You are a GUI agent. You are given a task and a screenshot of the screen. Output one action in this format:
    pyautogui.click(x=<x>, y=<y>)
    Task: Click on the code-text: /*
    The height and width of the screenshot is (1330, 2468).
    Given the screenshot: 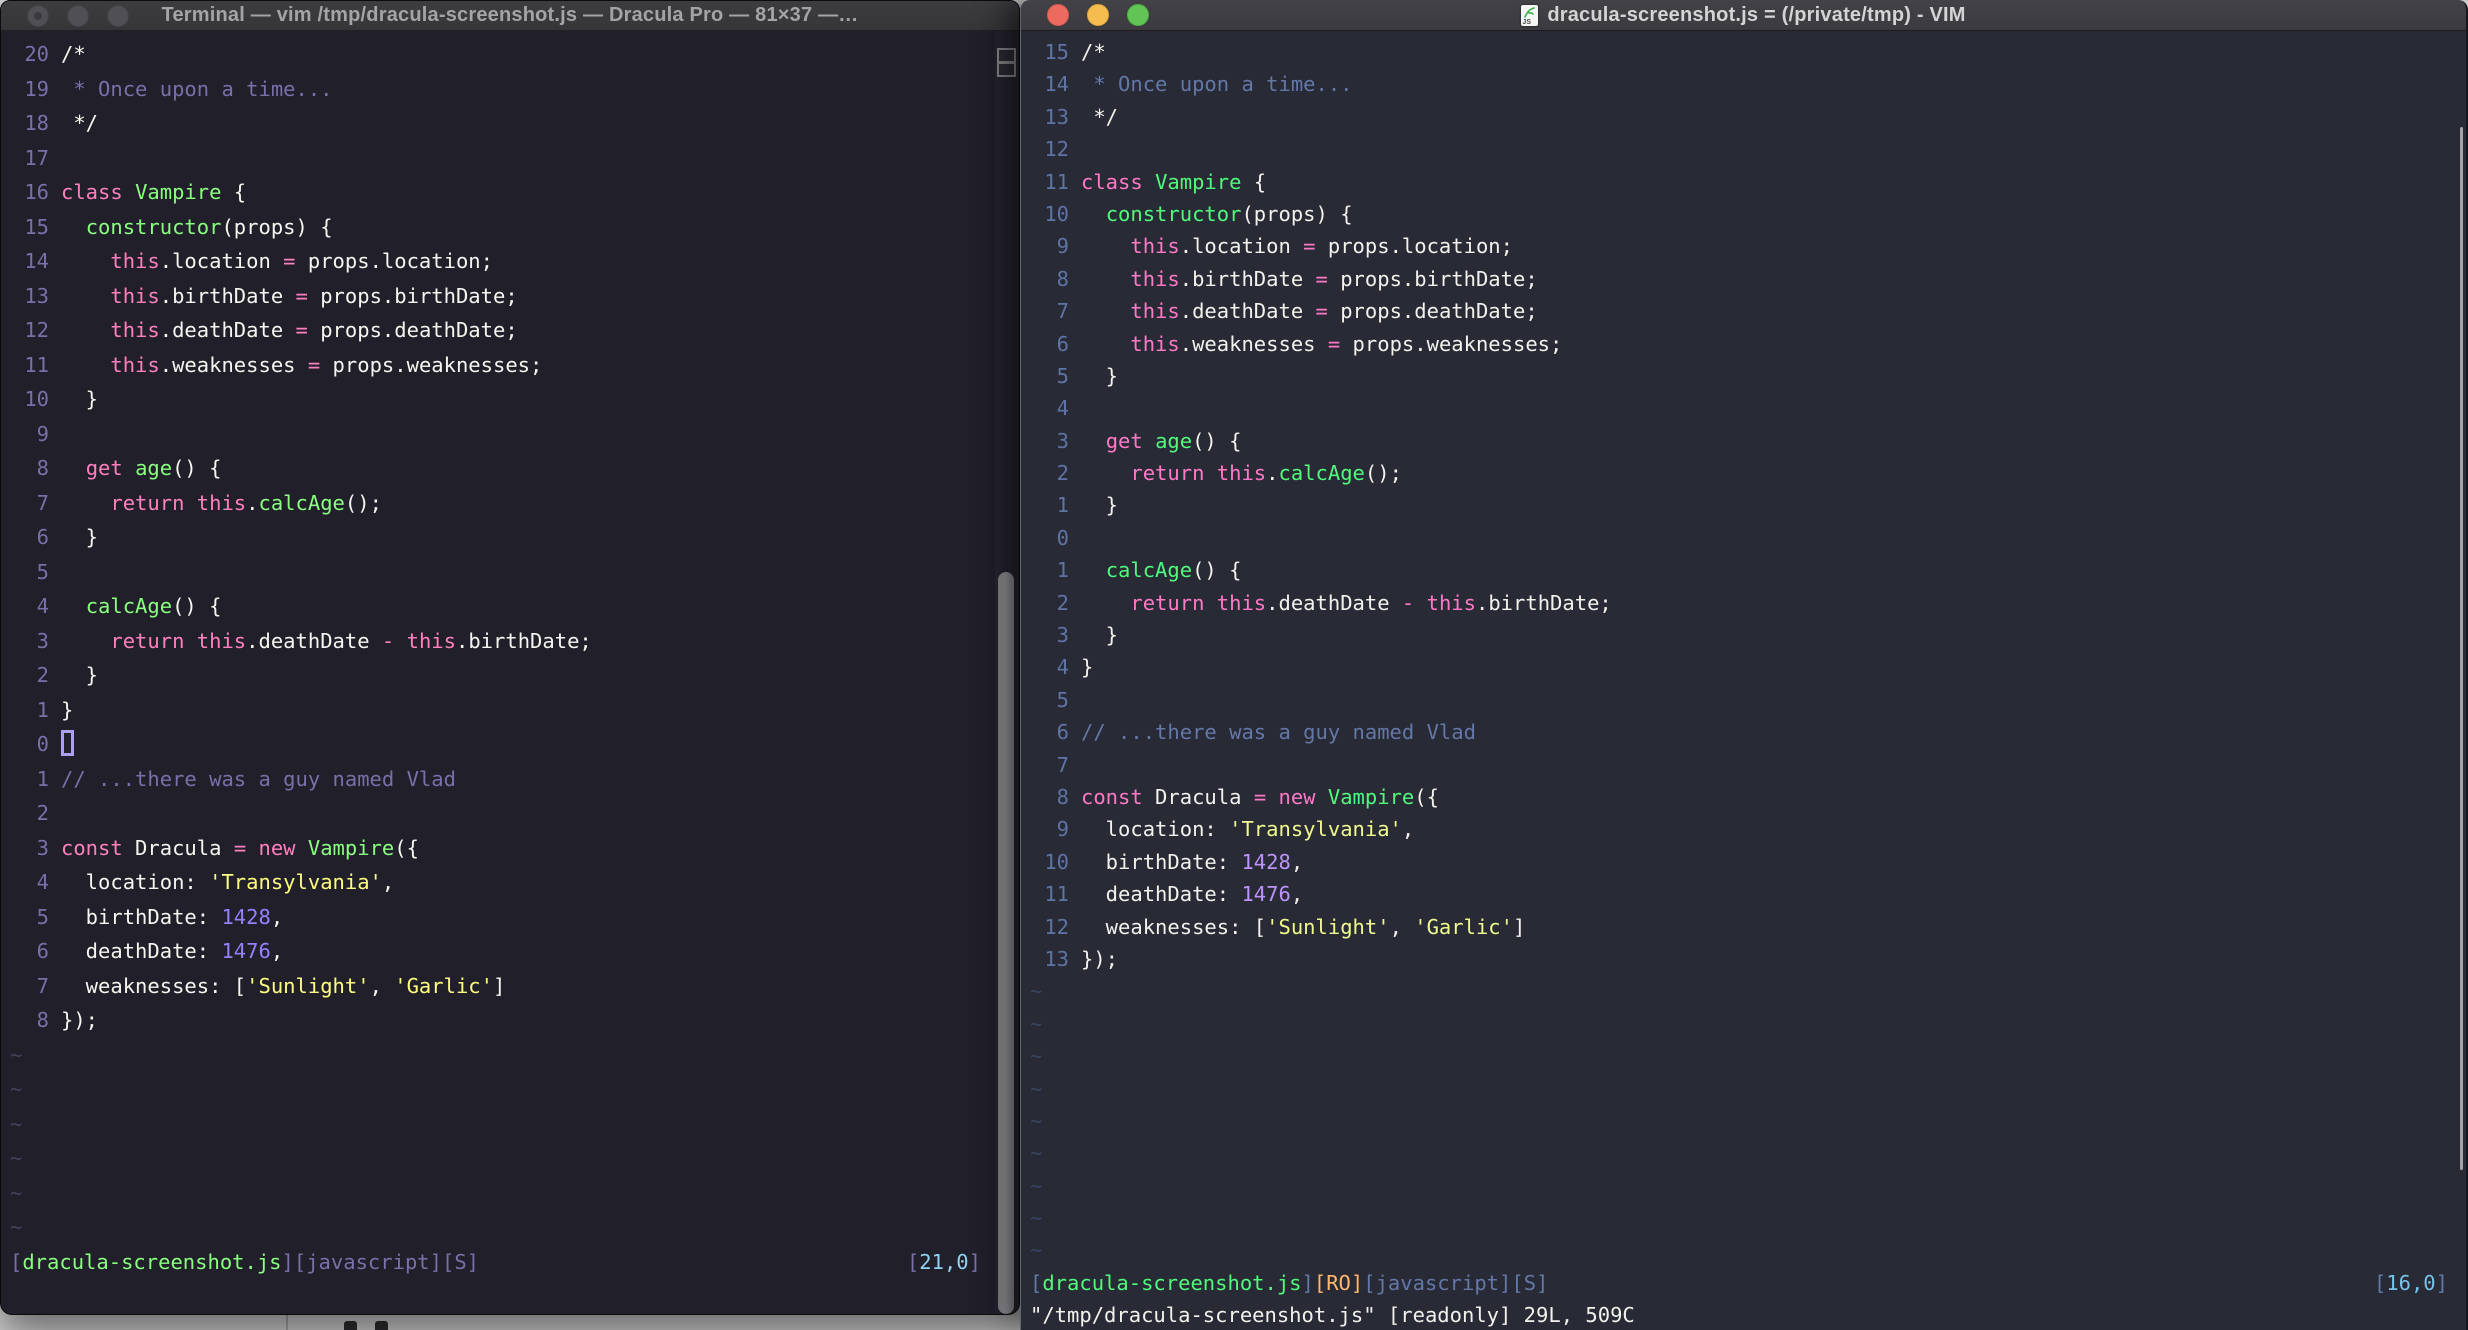 What is the action you would take?
    pyautogui.click(x=73, y=54)
    